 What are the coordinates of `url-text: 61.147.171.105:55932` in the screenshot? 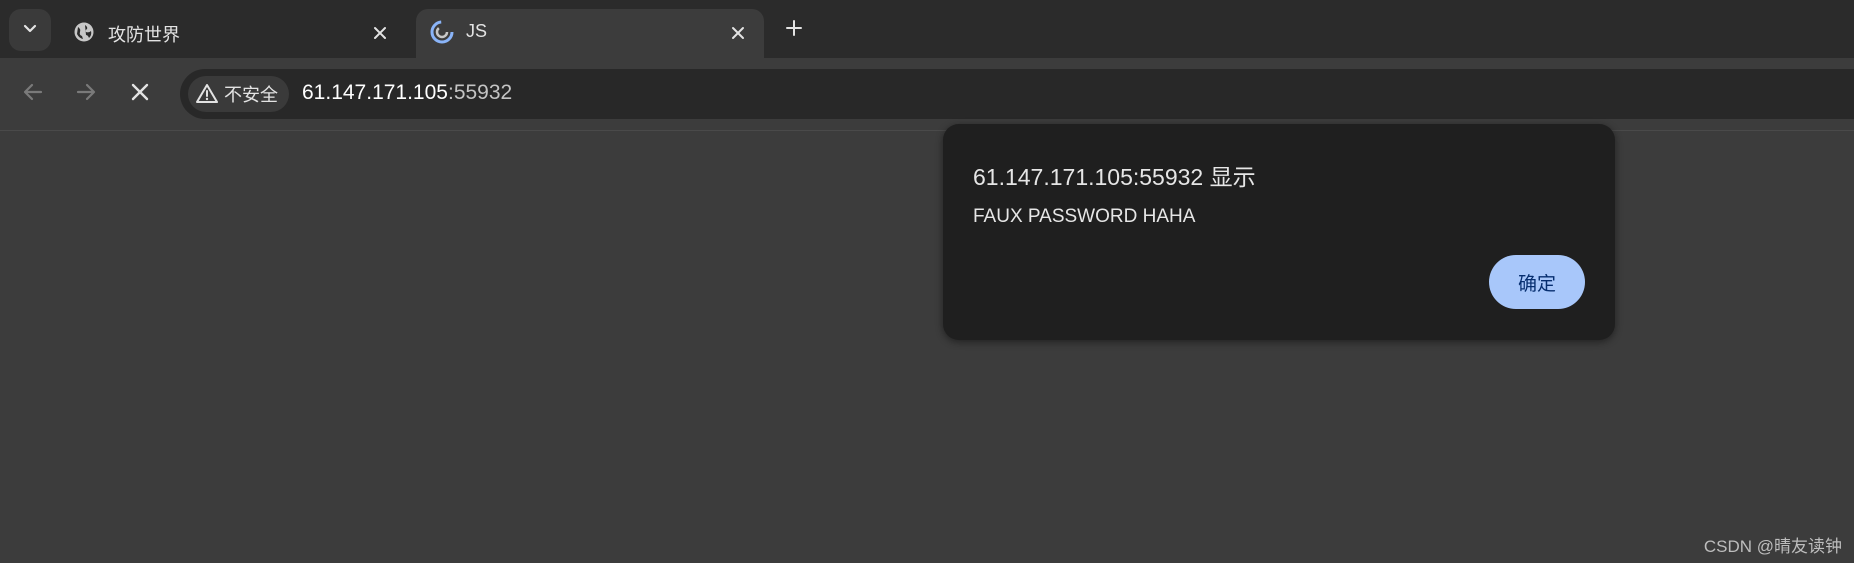 It's located at (407, 93).